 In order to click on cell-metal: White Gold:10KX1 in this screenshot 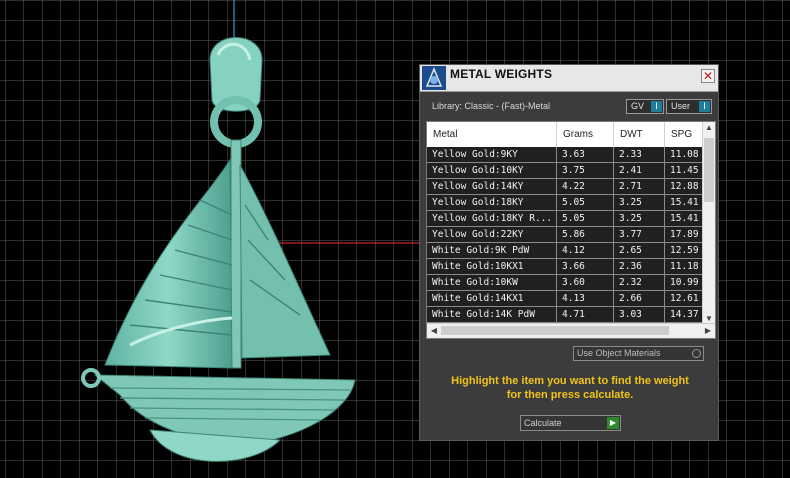, I will do `click(492, 266)`.